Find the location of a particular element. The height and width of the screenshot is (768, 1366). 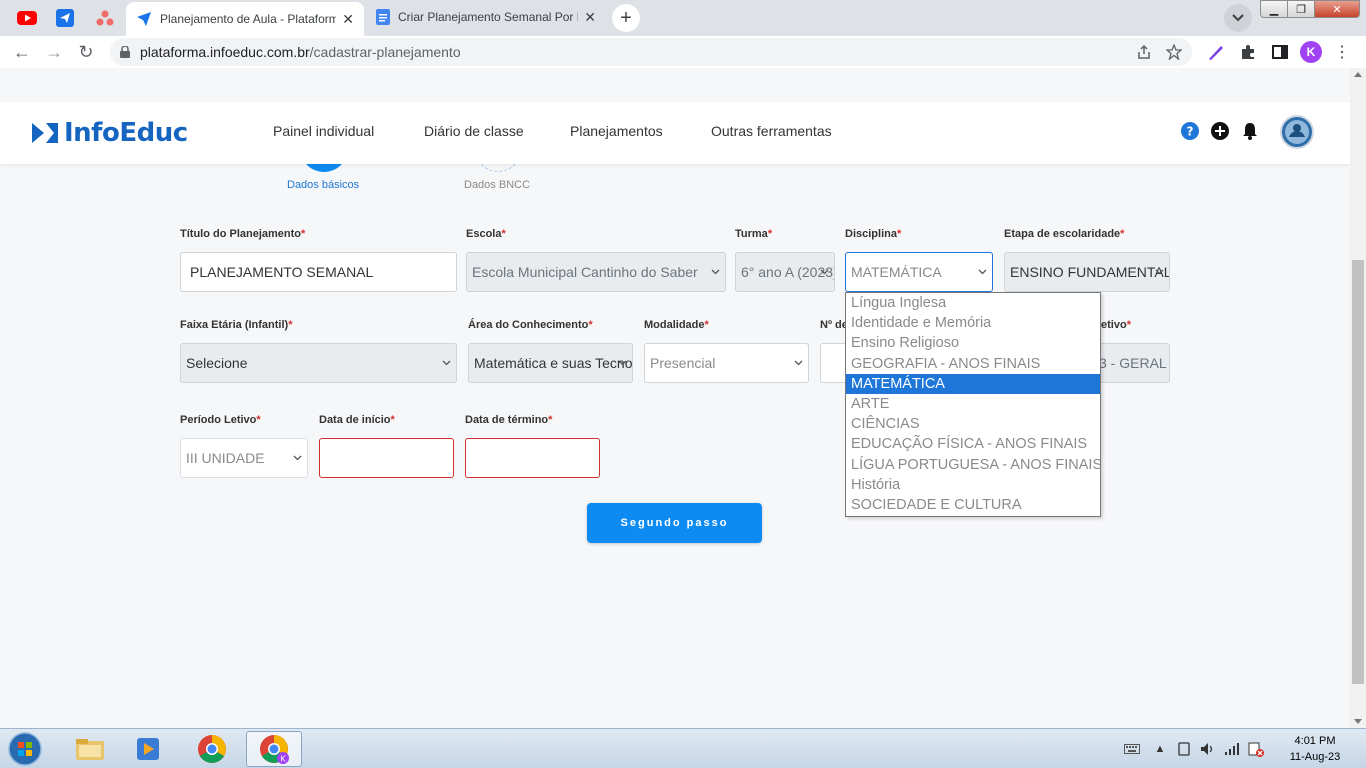

device-icon is located at coordinates (1184, 749).